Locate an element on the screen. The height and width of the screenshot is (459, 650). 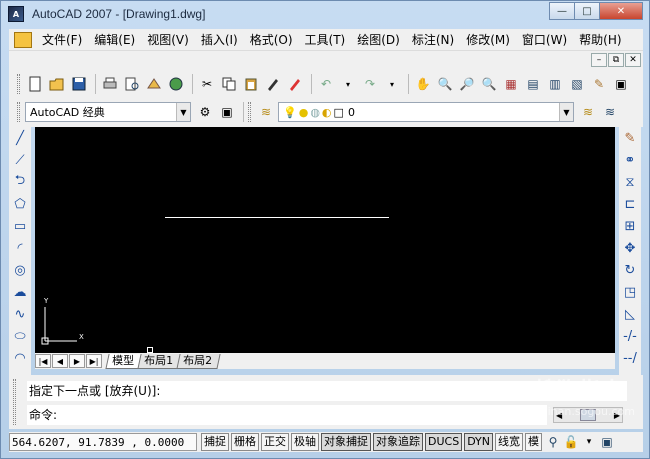
open-icon is located at coordinates (57, 84).